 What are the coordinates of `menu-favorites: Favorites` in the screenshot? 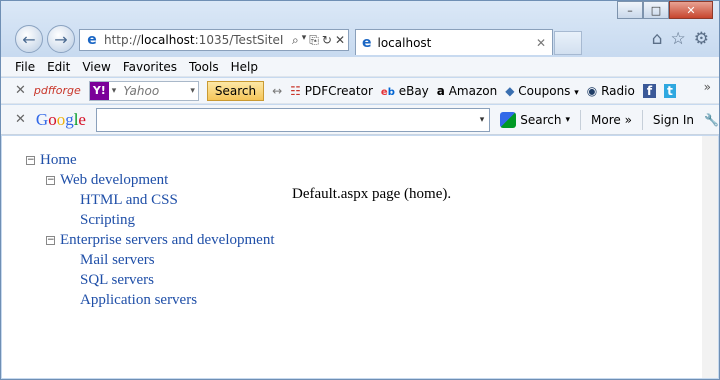 It's located at (150, 67).